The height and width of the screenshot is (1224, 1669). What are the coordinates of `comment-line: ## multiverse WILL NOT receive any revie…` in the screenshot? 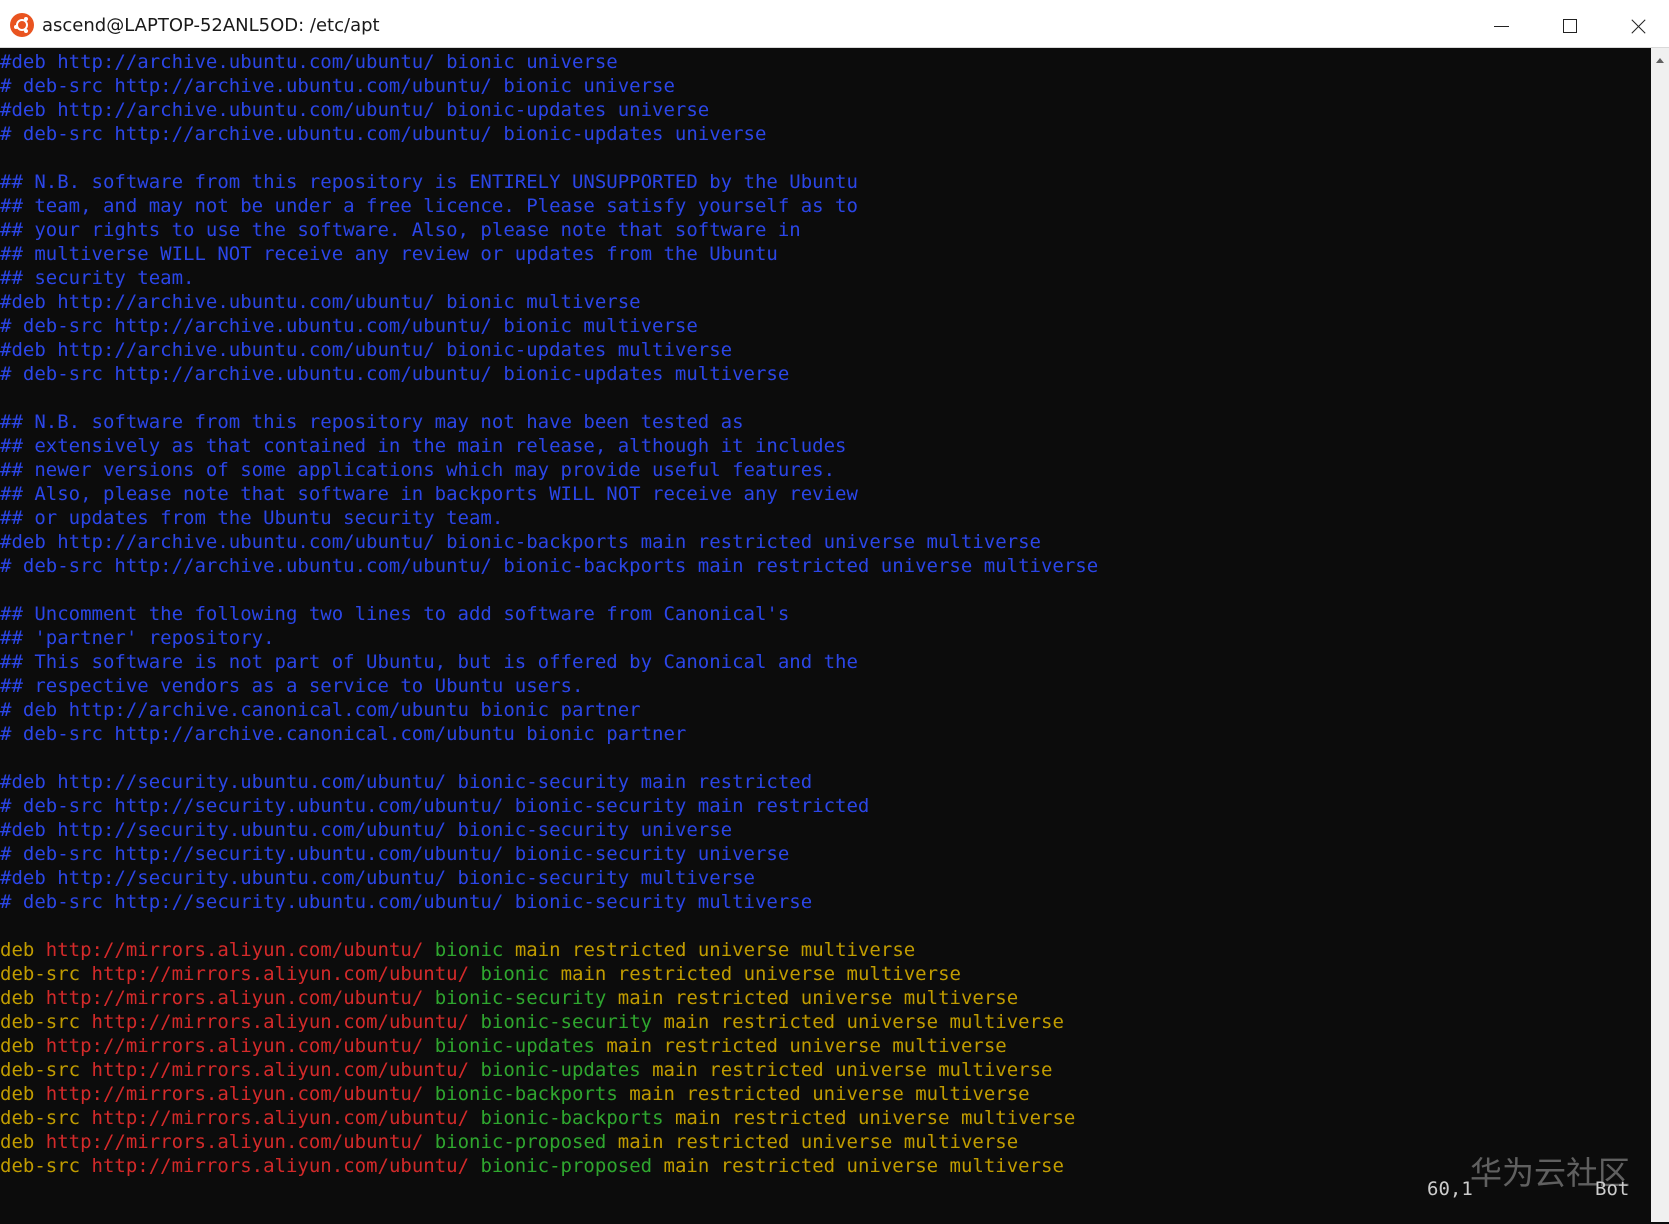 It's located at (389, 254).